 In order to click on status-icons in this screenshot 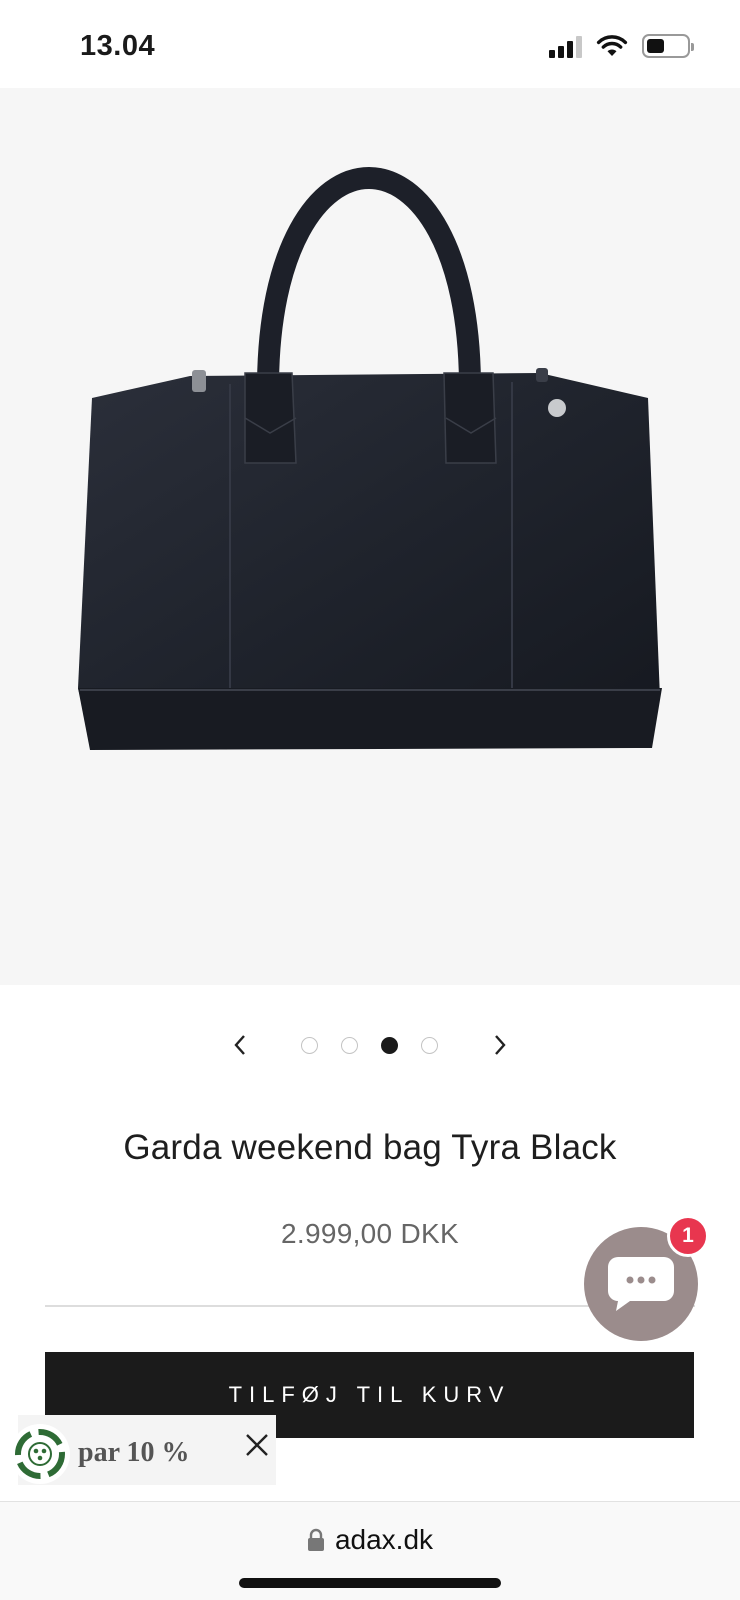, I will do `click(621, 46)`.